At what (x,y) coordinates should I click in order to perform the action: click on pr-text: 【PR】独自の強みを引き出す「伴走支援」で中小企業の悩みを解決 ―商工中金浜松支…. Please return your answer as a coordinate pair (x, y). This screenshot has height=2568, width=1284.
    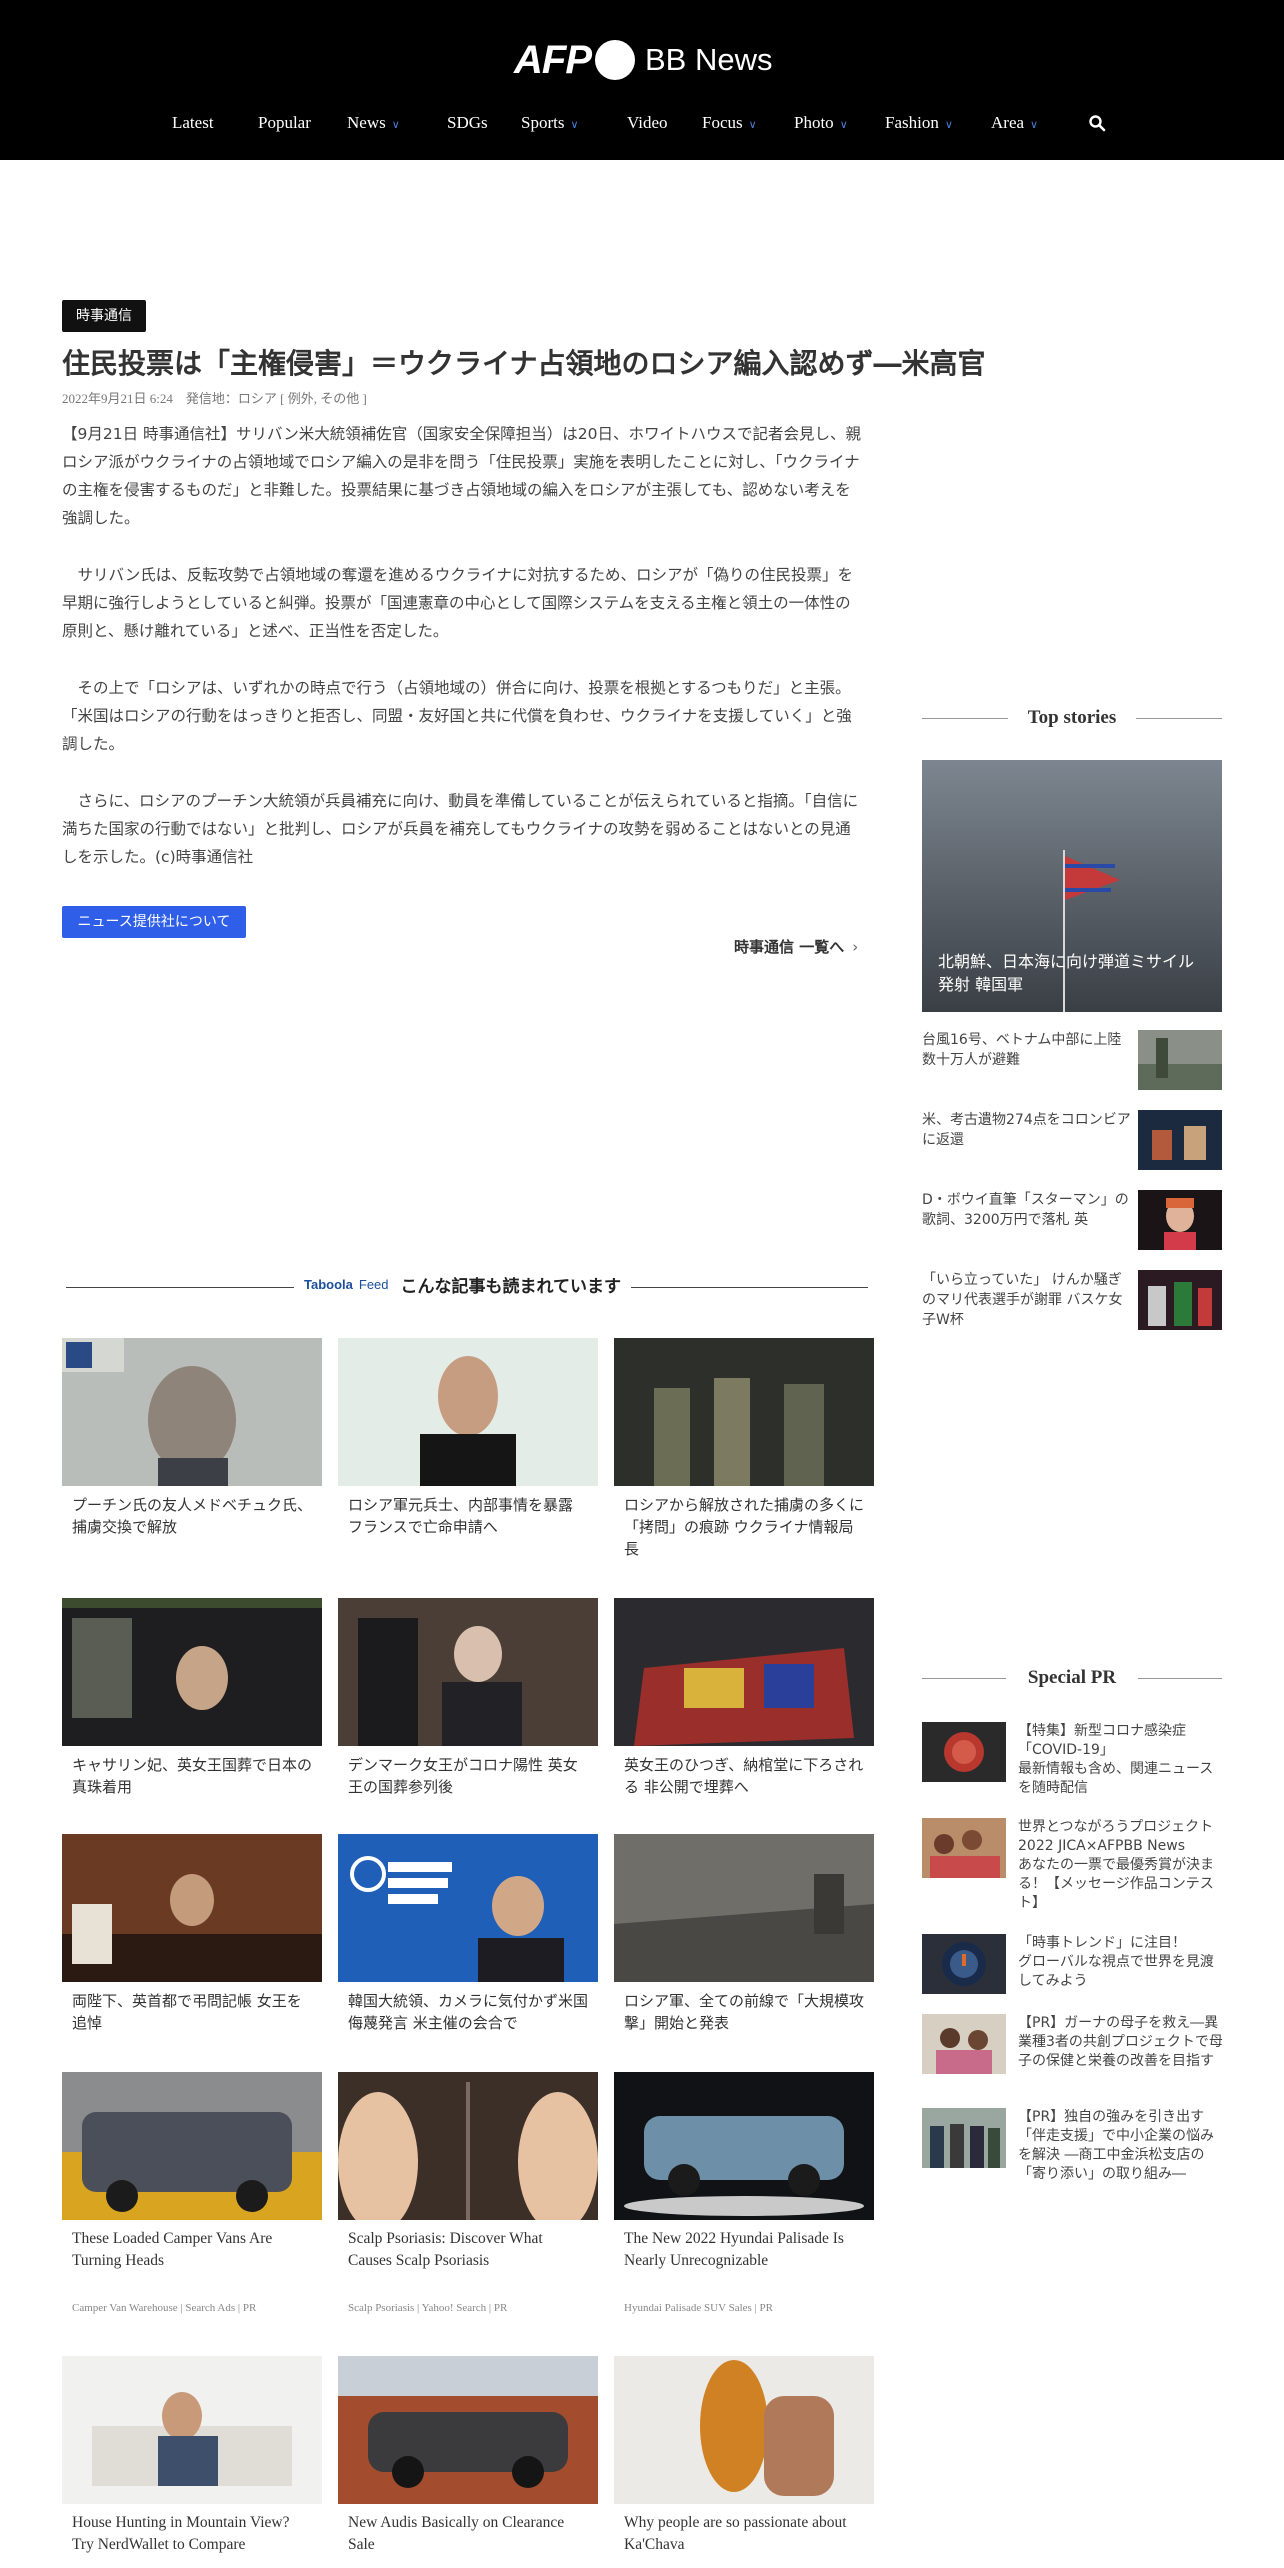
    Looking at the image, I should click on (1121, 2146).